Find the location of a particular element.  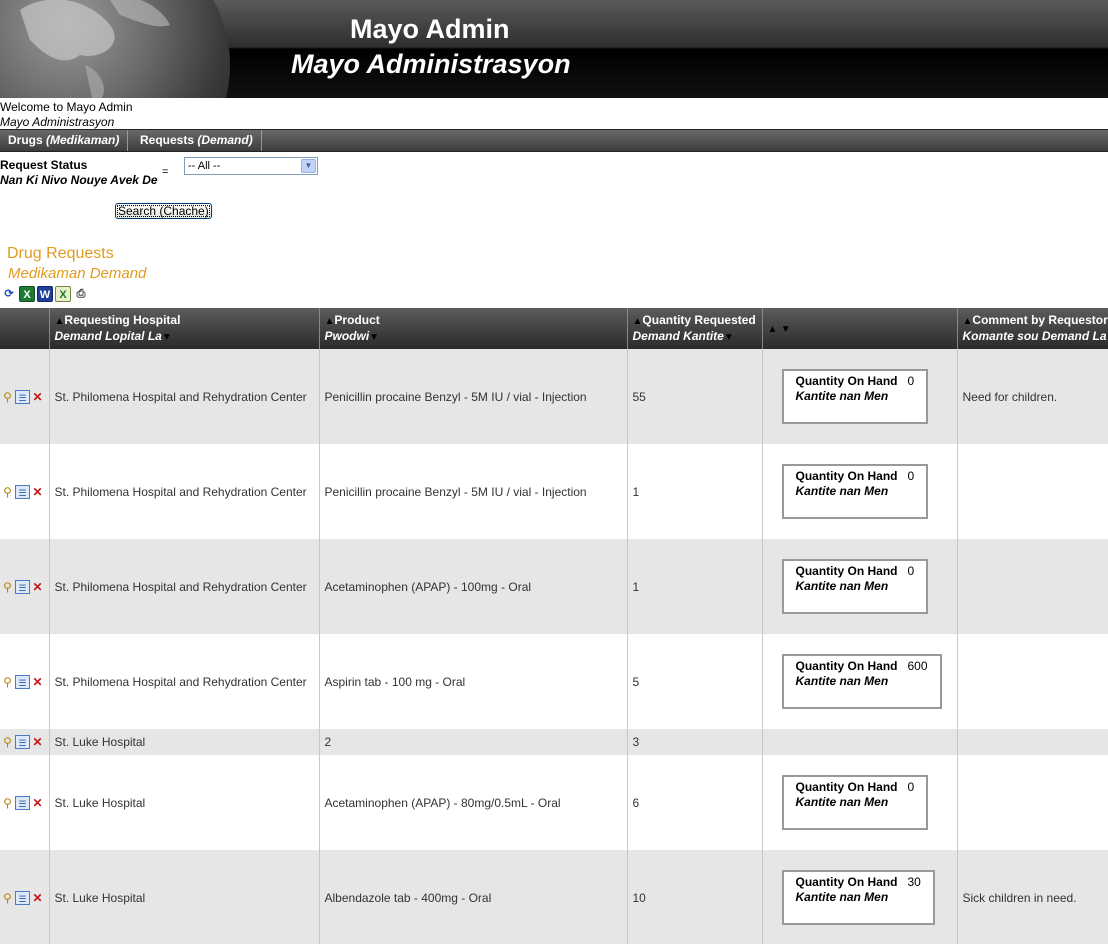

onhand-value: 30 is located at coordinates (914, 882).